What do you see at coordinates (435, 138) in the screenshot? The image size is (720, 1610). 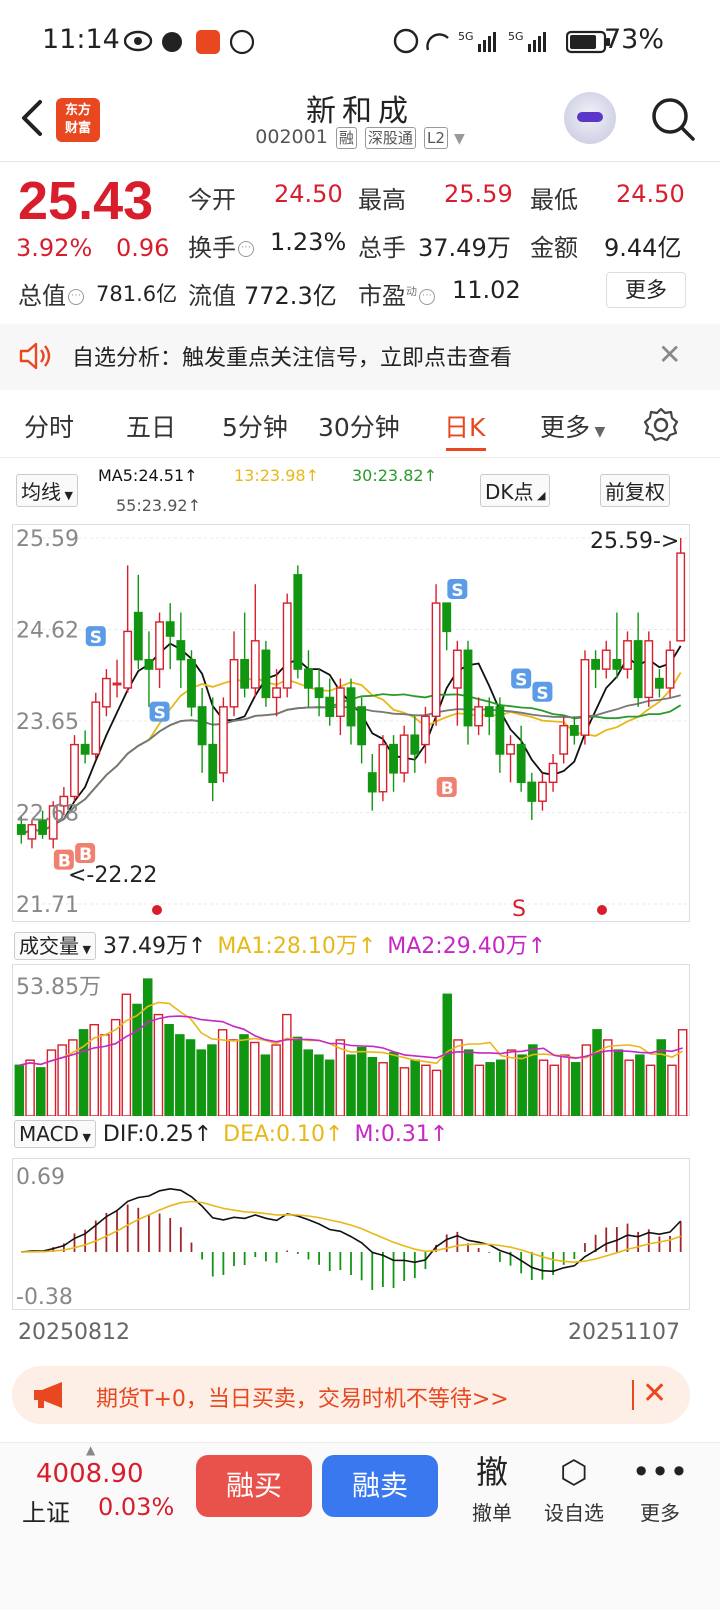 I see `tag-l2: L2` at bounding box center [435, 138].